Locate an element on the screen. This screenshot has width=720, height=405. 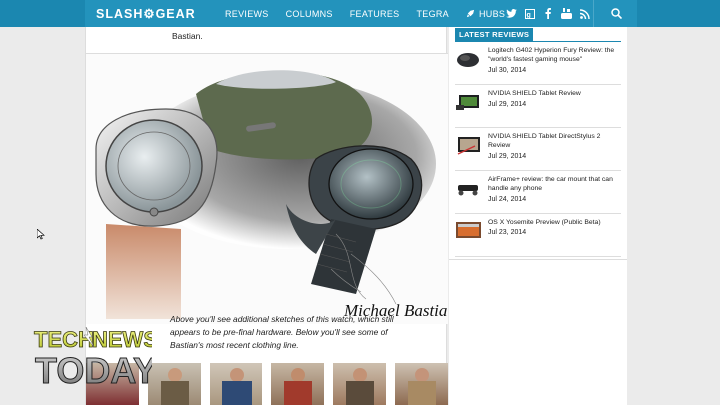
review-date: Jul 24, 2014 is located at coordinates (507, 199).